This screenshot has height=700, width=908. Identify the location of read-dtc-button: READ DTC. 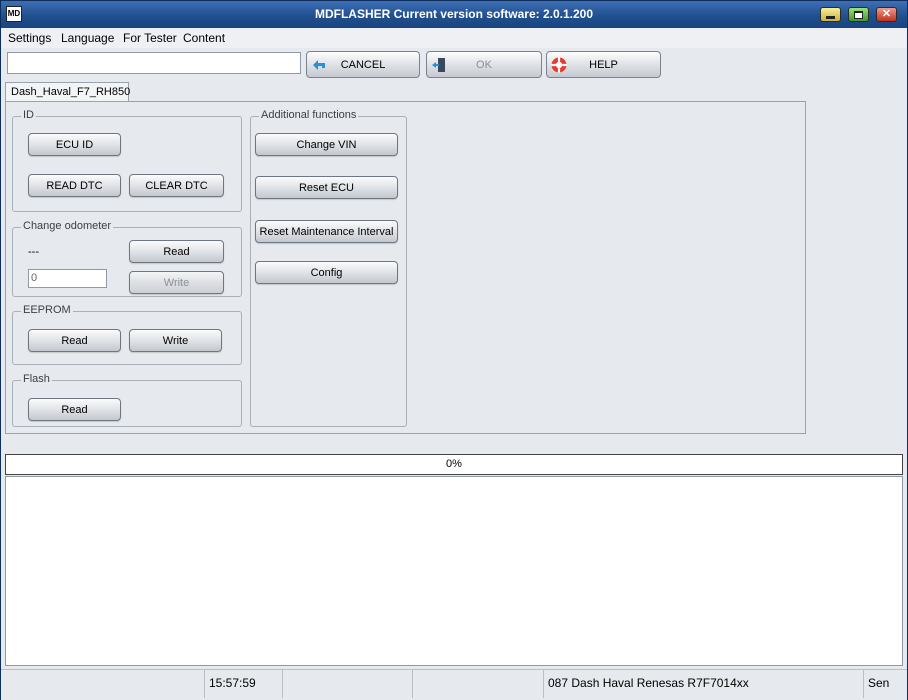
(74, 185).